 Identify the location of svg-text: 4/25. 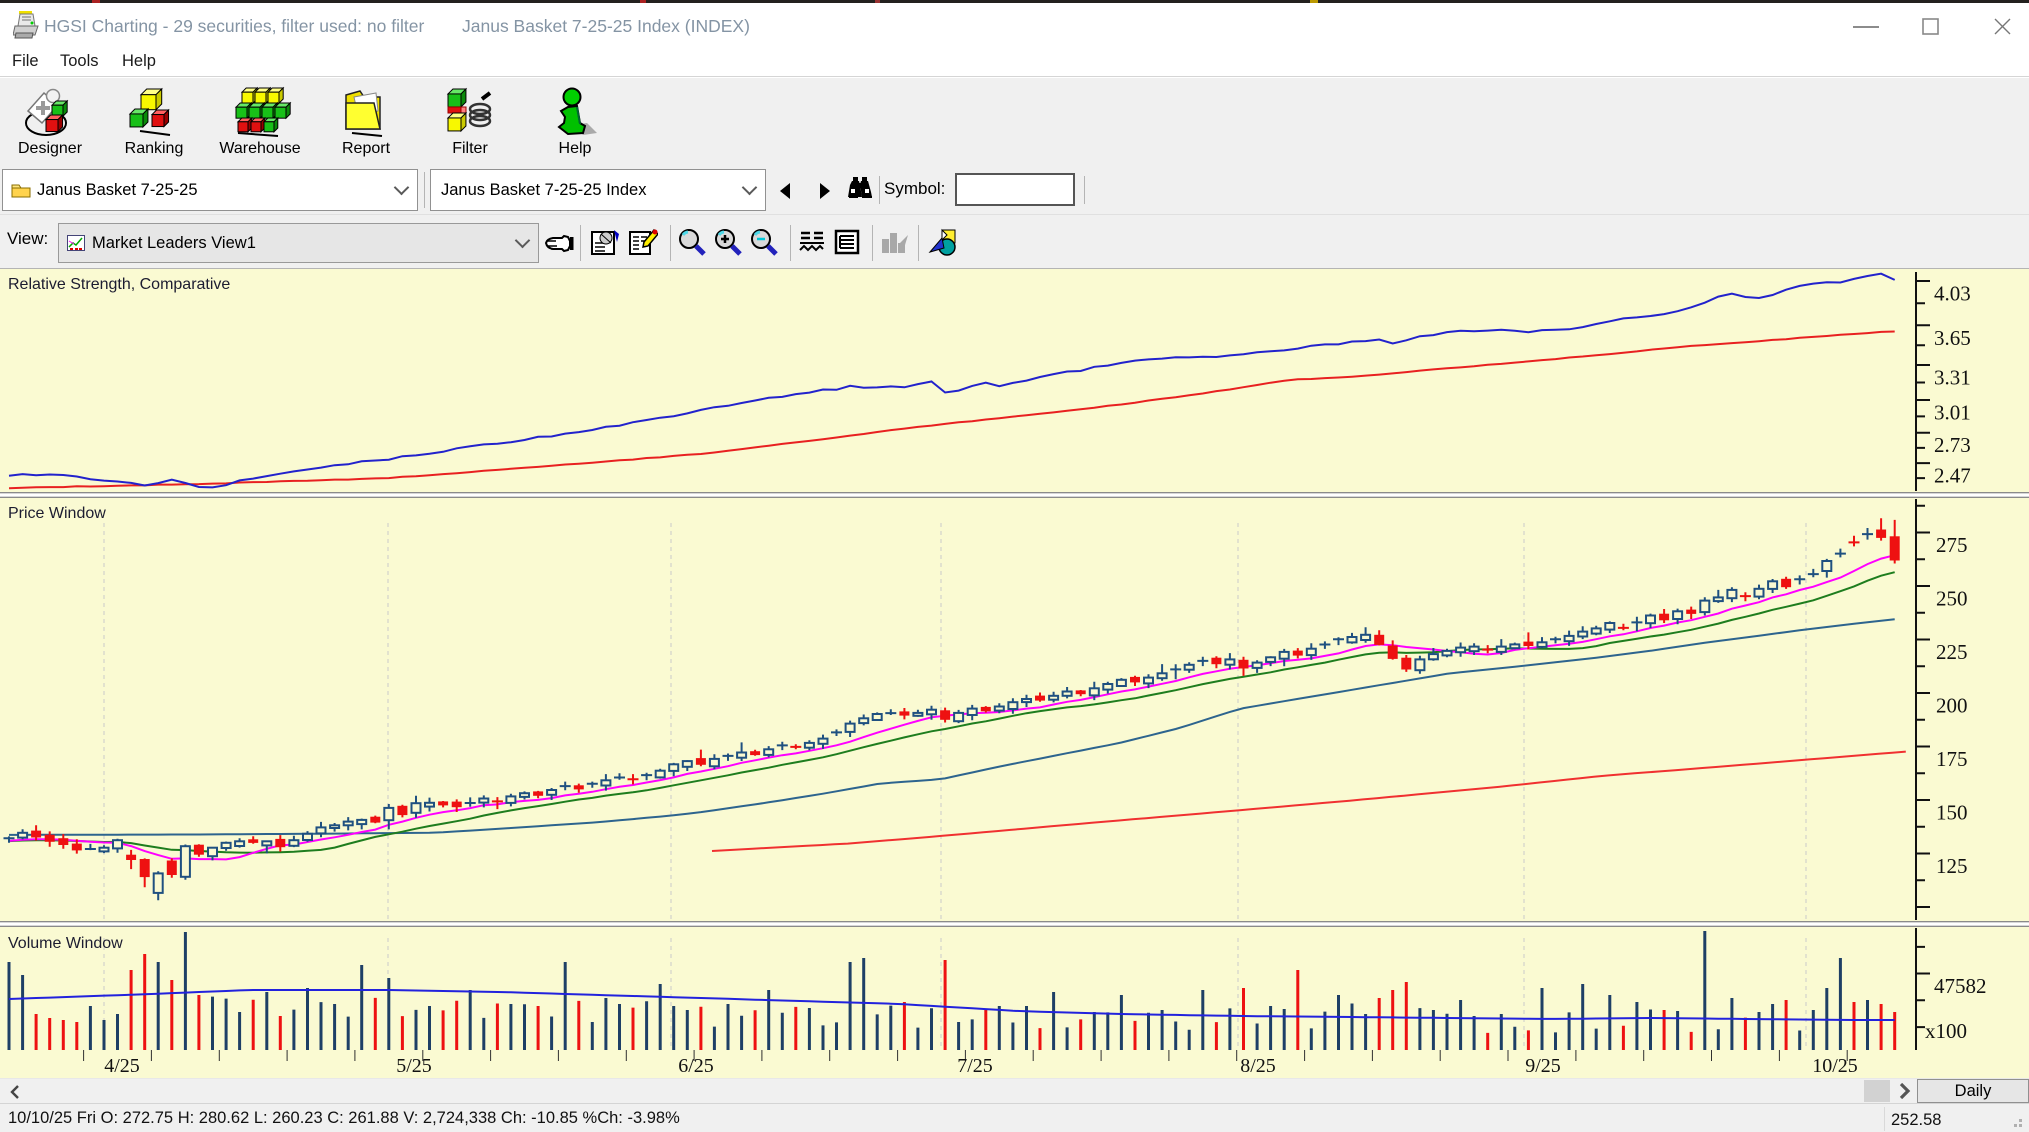
(122, 1066).